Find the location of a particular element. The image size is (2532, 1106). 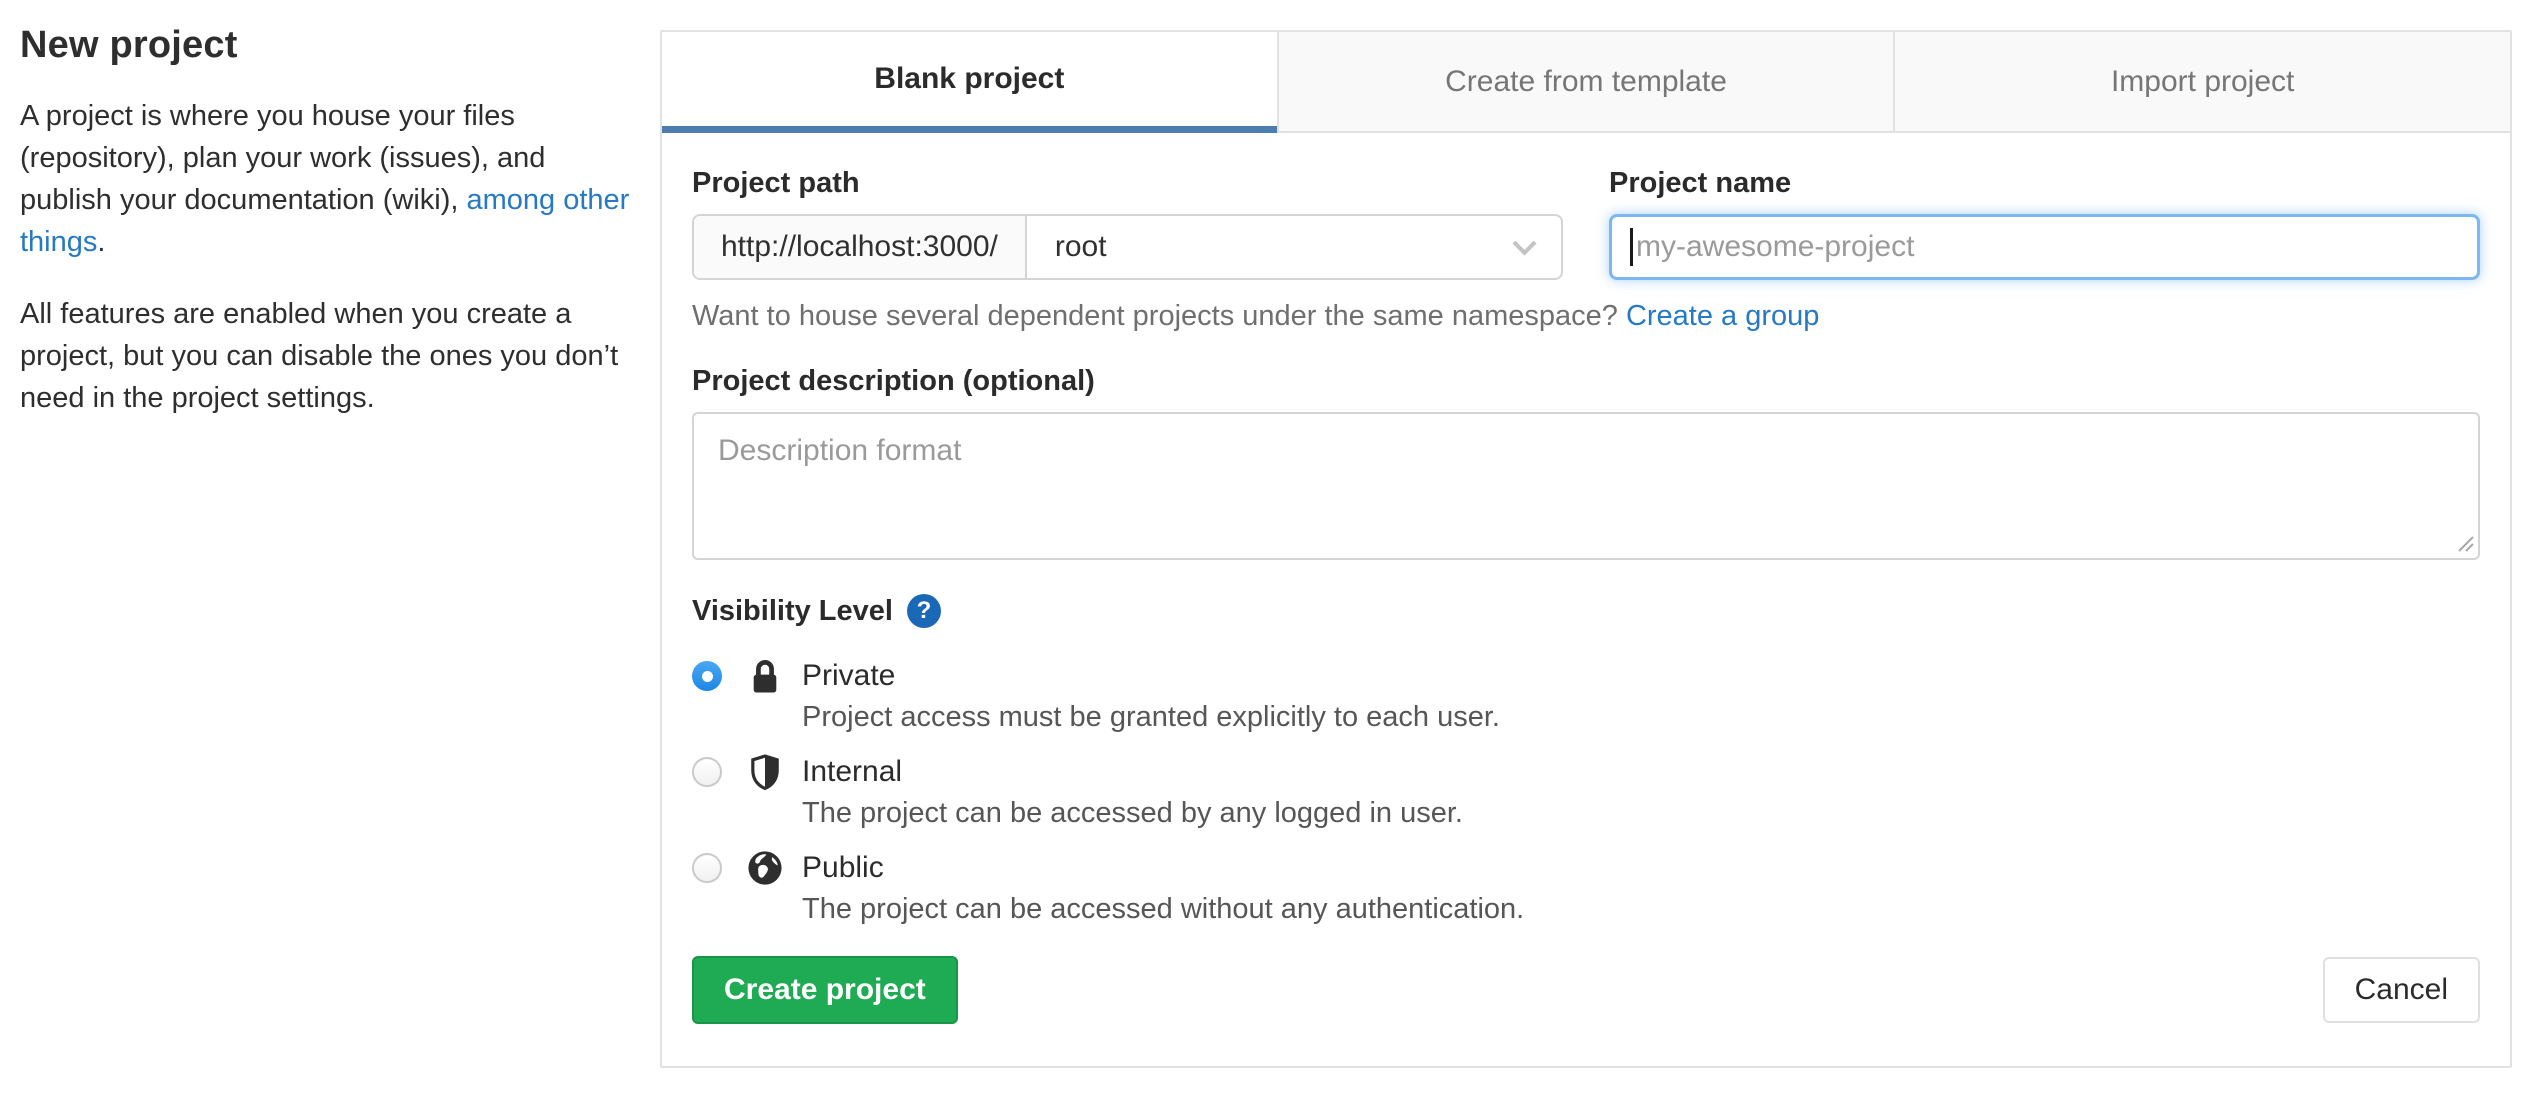

project-path-column: Project path http://localhost:3000/ root is located at coordinates (1127, 223).